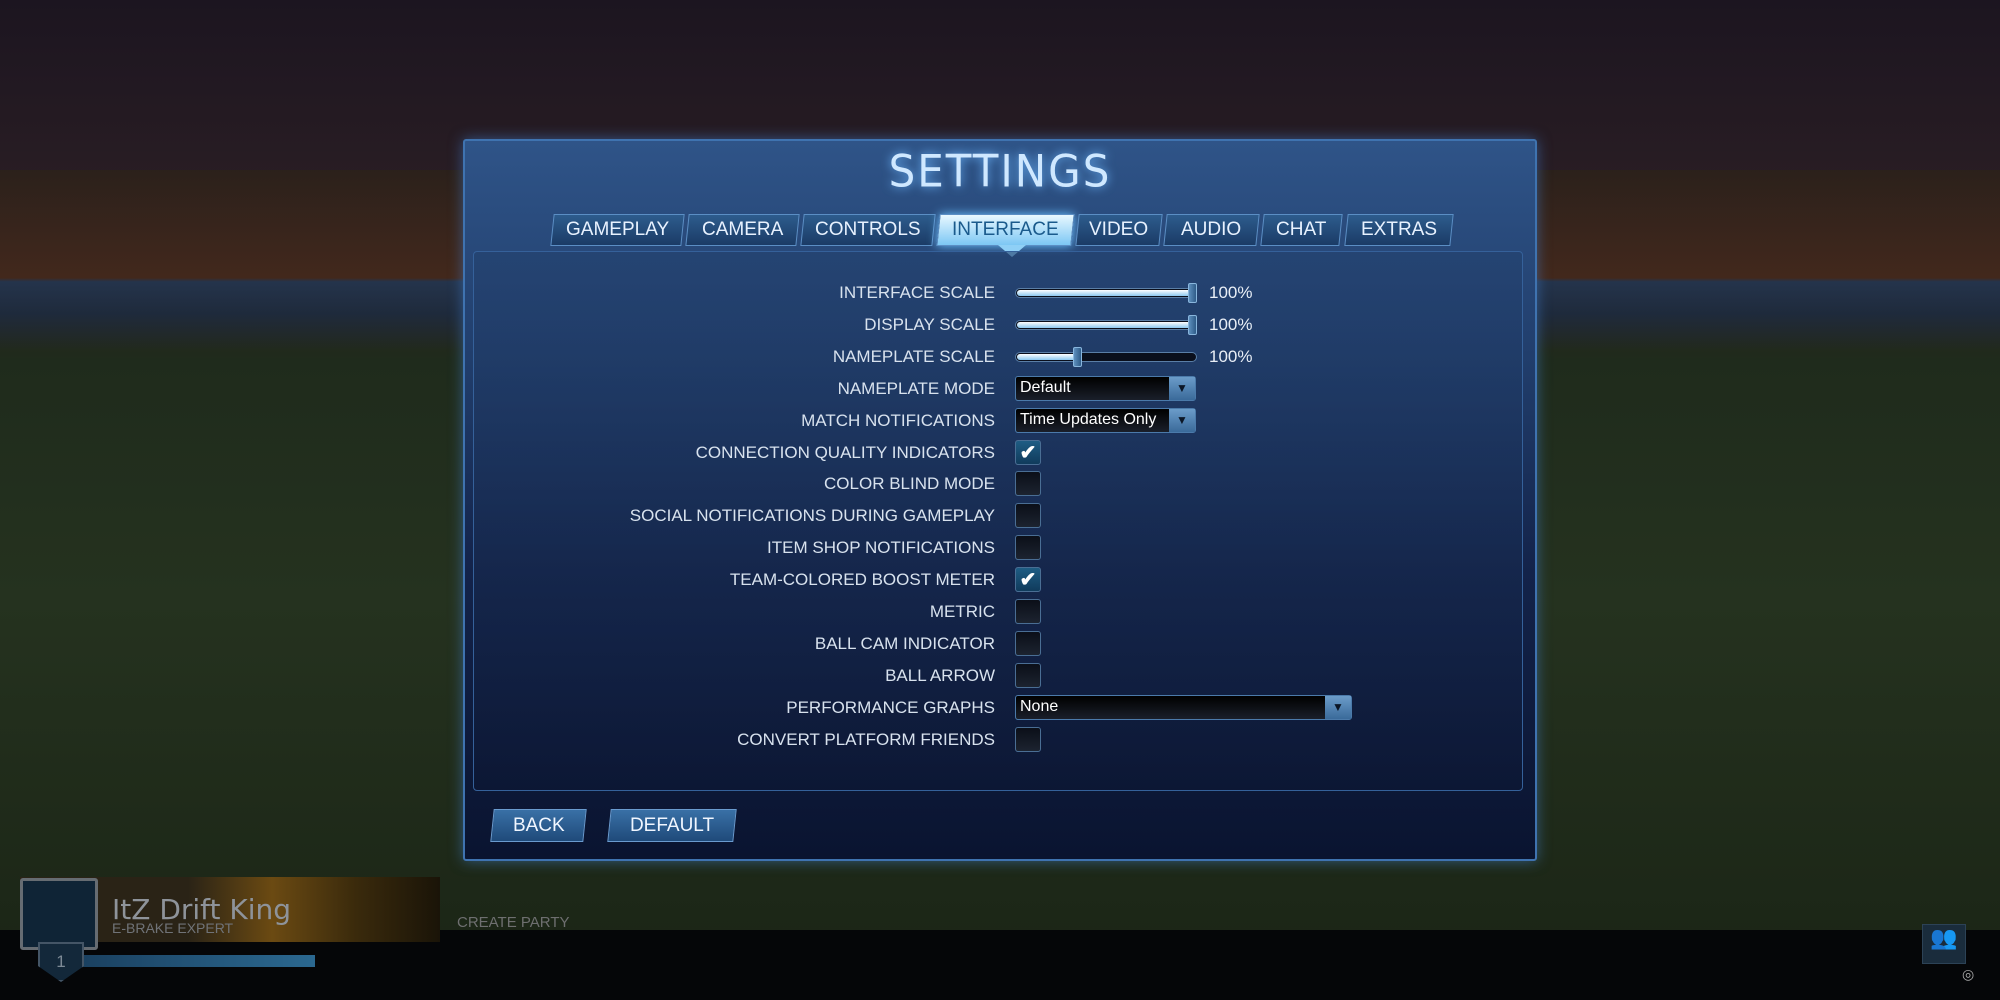 The height and width of the screenshot is (1000, 2000). I want to click on metric-checkbox, so click(1028, 611).